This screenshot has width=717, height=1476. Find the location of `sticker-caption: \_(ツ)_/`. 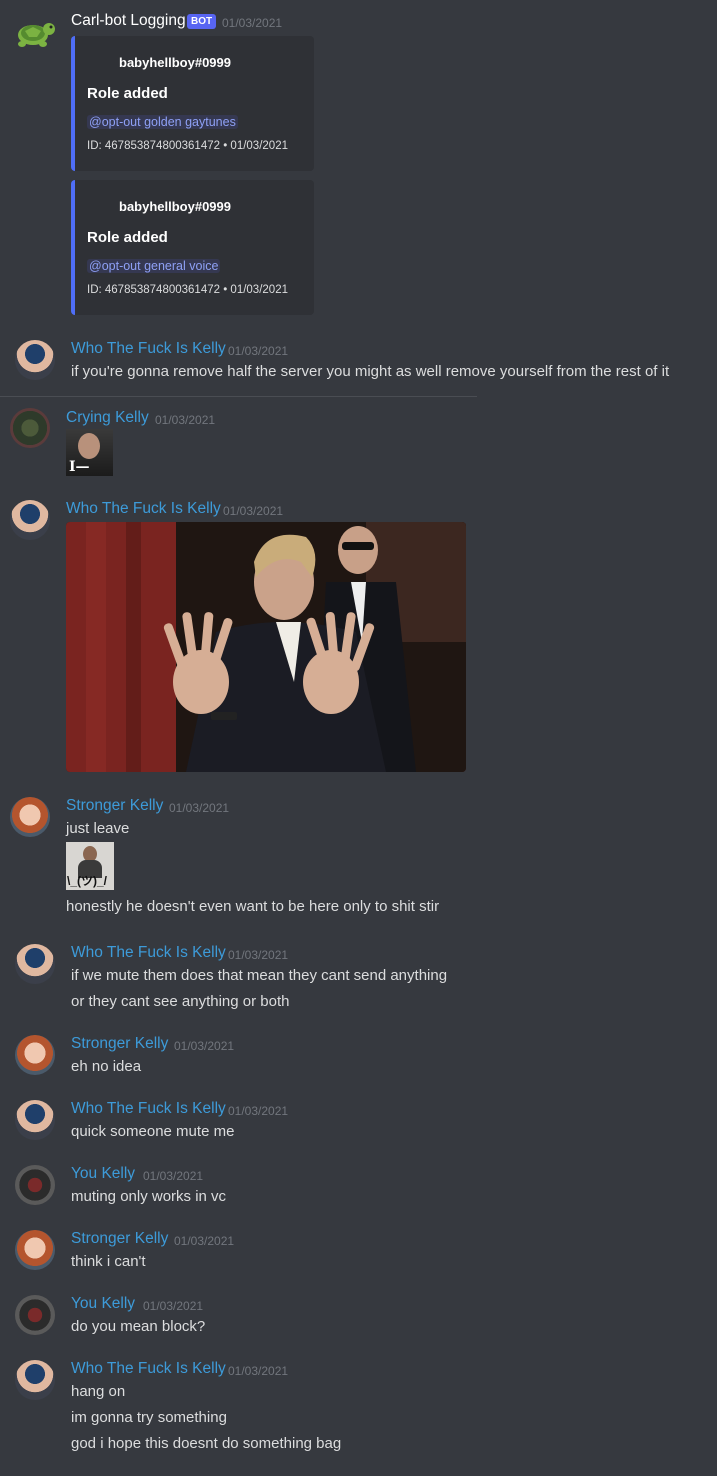

sticker-caption: \_(ツ)_/ is located at coordinates (87, 881).